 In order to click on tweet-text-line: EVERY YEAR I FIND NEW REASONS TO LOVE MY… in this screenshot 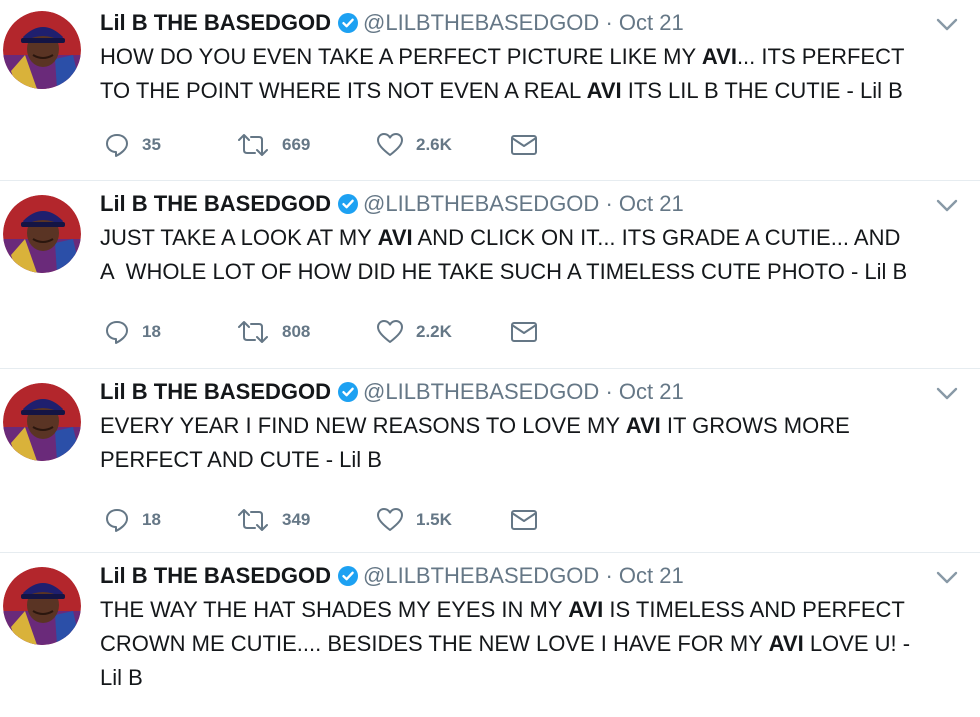, I will do `click(532, 426)`.